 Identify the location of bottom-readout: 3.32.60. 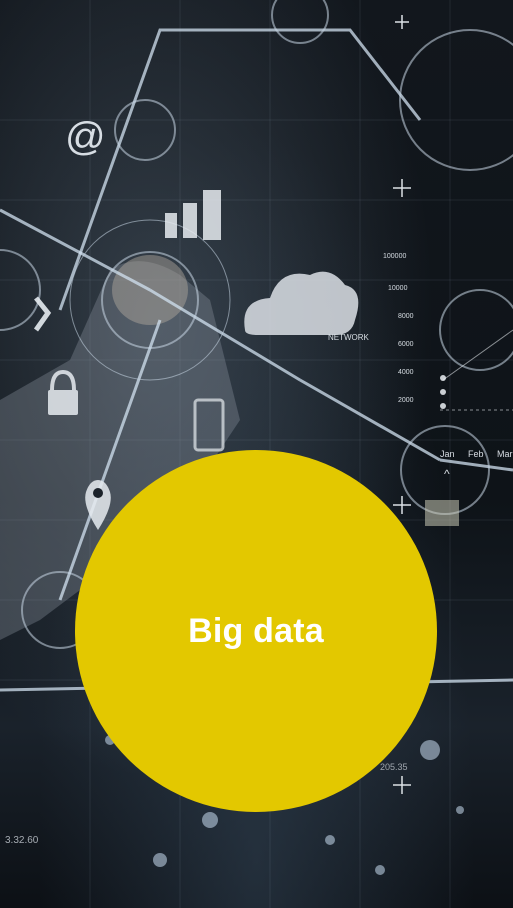
(22, 840).